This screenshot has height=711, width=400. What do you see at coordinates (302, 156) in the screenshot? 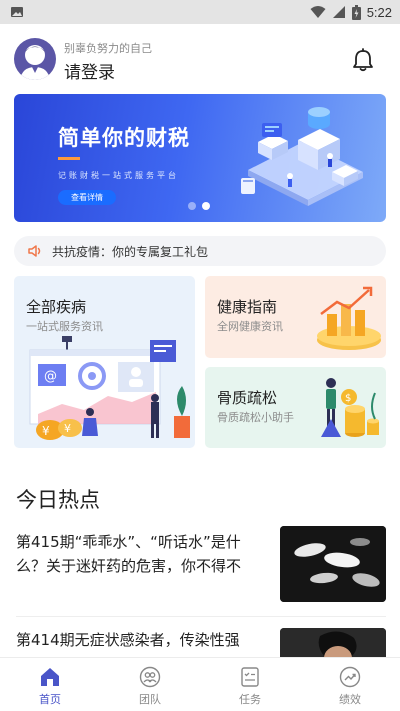
I see `isometric-finance-illustration` at bounding box center [302, 156].